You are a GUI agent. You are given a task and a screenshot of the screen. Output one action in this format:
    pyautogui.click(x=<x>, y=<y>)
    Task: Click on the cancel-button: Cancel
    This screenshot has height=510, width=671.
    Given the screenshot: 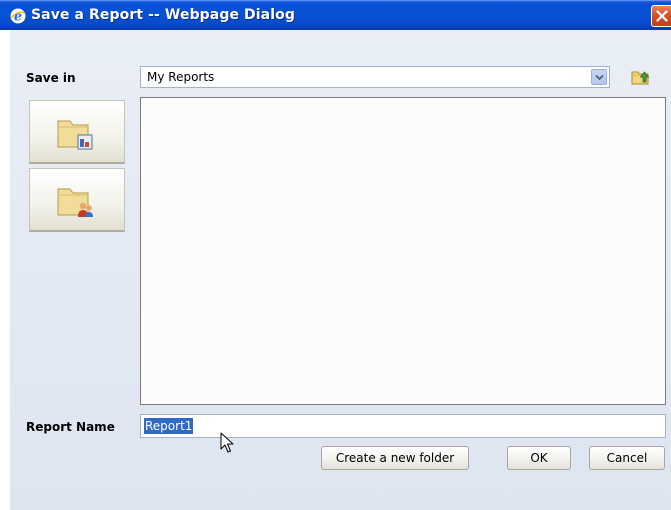 What is the action you would take?
    pyautogui.click(x=627, y=458)
    